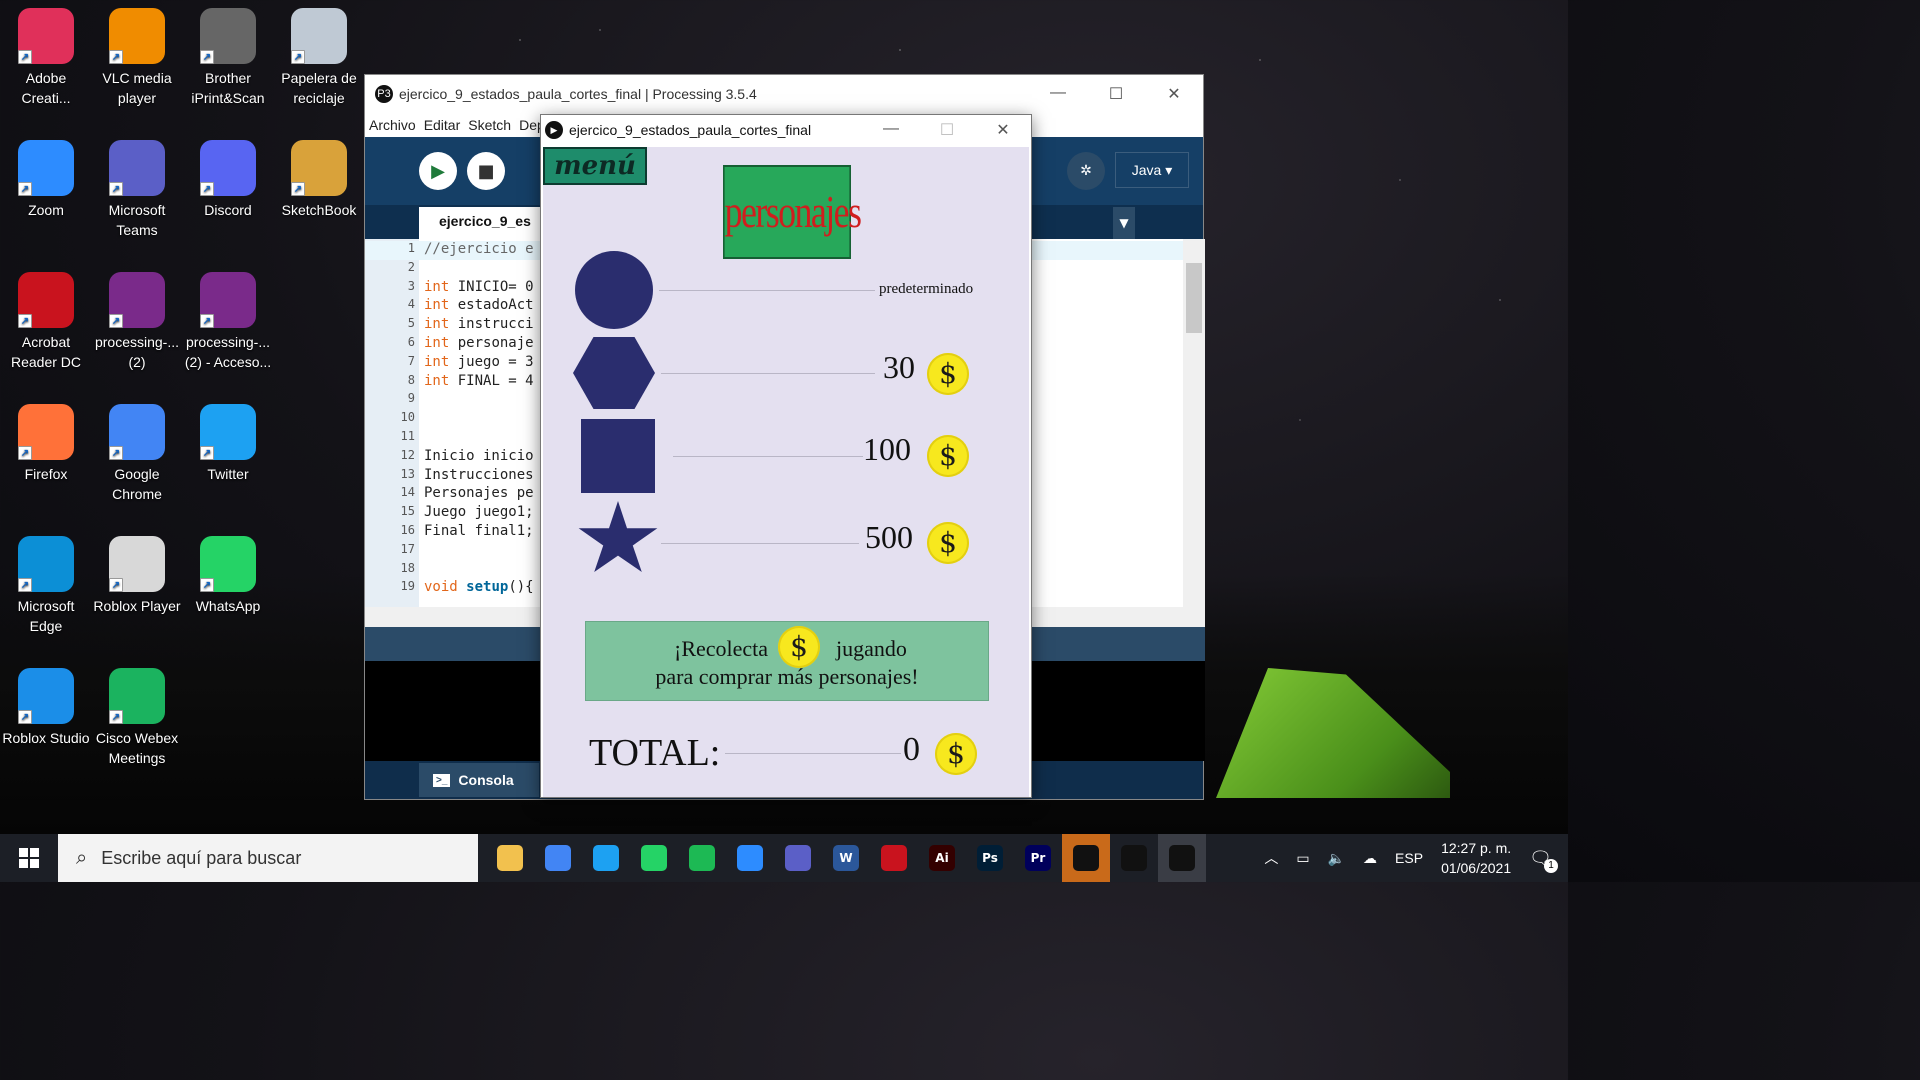  I want to click on desktop-icon: ↗ Google Chrome, so click(137, 452).